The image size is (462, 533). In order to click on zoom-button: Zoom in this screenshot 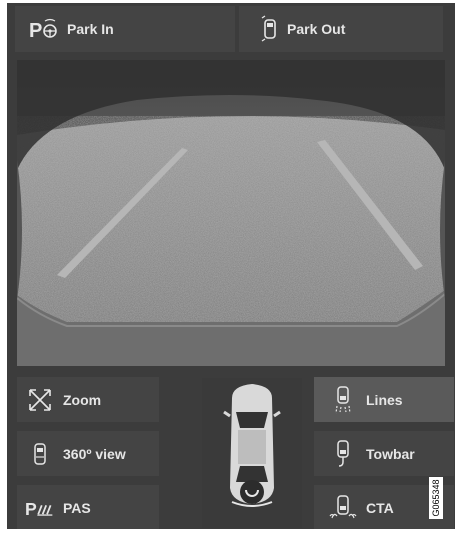, I will do `click(88, 399)`.